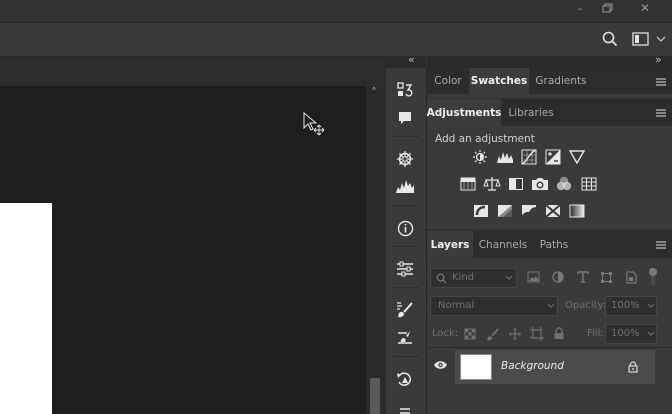 This screenshot has width=672, height=414. Describe the element at coordinates (606, 277) in the screenshot. I see `filter-shape-button` at that location.